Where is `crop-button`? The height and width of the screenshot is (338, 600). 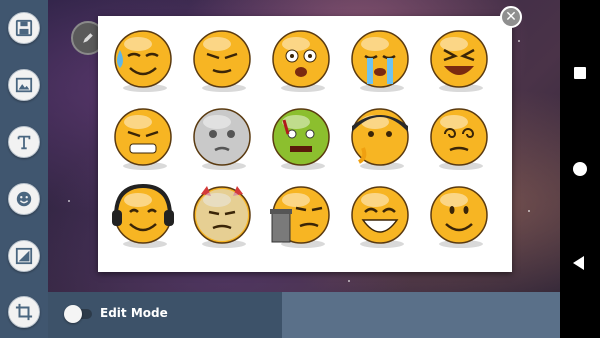
crop-button is located at coordinates (24, 312).